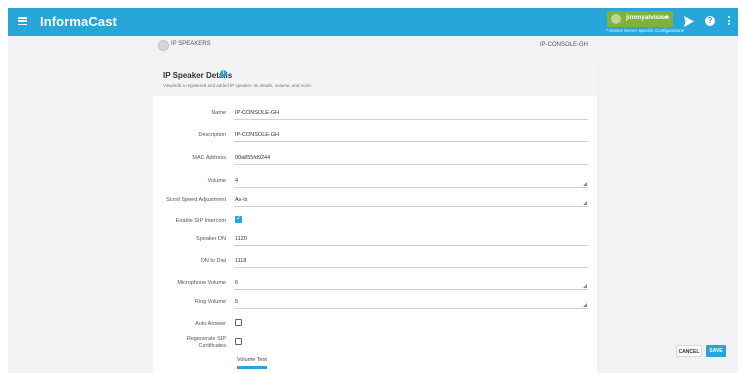  Describe the element at coordinates (689, 21) in the screenshot. I see `send-icon` at that location.